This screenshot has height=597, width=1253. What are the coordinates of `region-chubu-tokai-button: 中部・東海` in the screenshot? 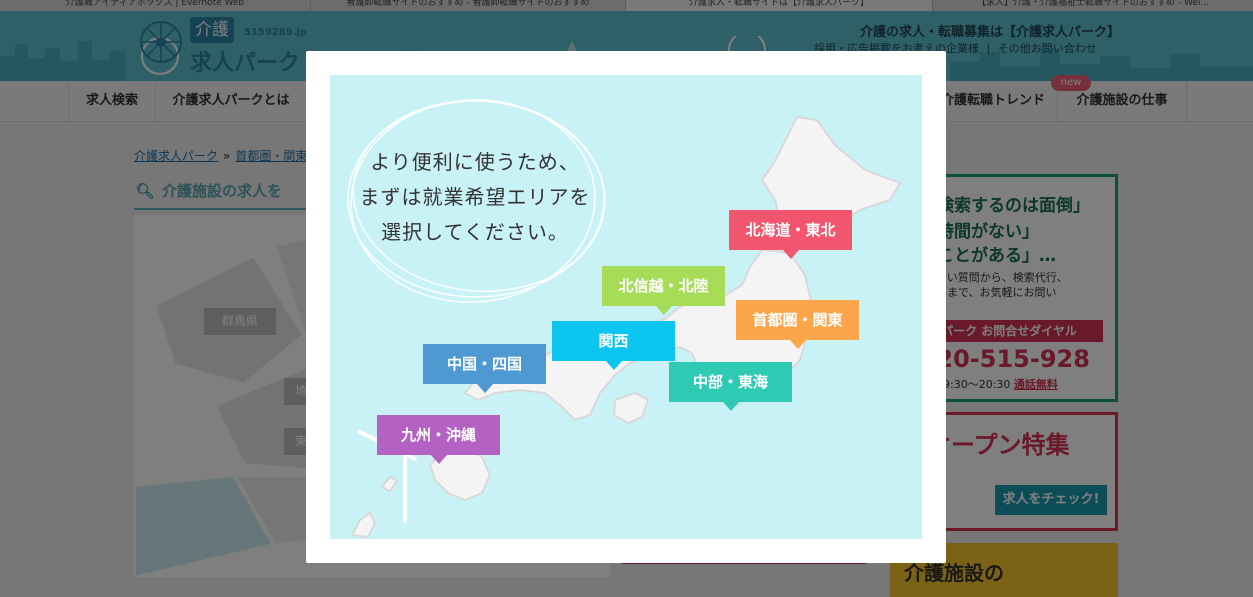 It's located at (730, 386).